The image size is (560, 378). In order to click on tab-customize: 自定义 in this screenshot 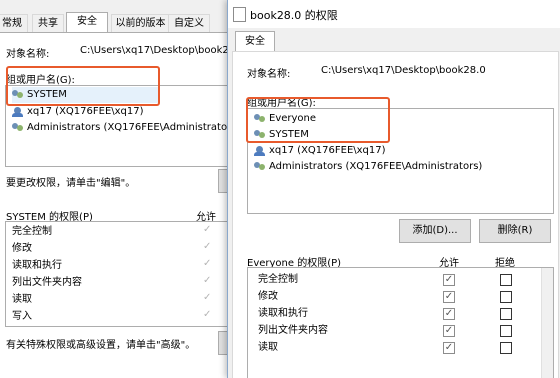, I will do `click(189, 23)`.